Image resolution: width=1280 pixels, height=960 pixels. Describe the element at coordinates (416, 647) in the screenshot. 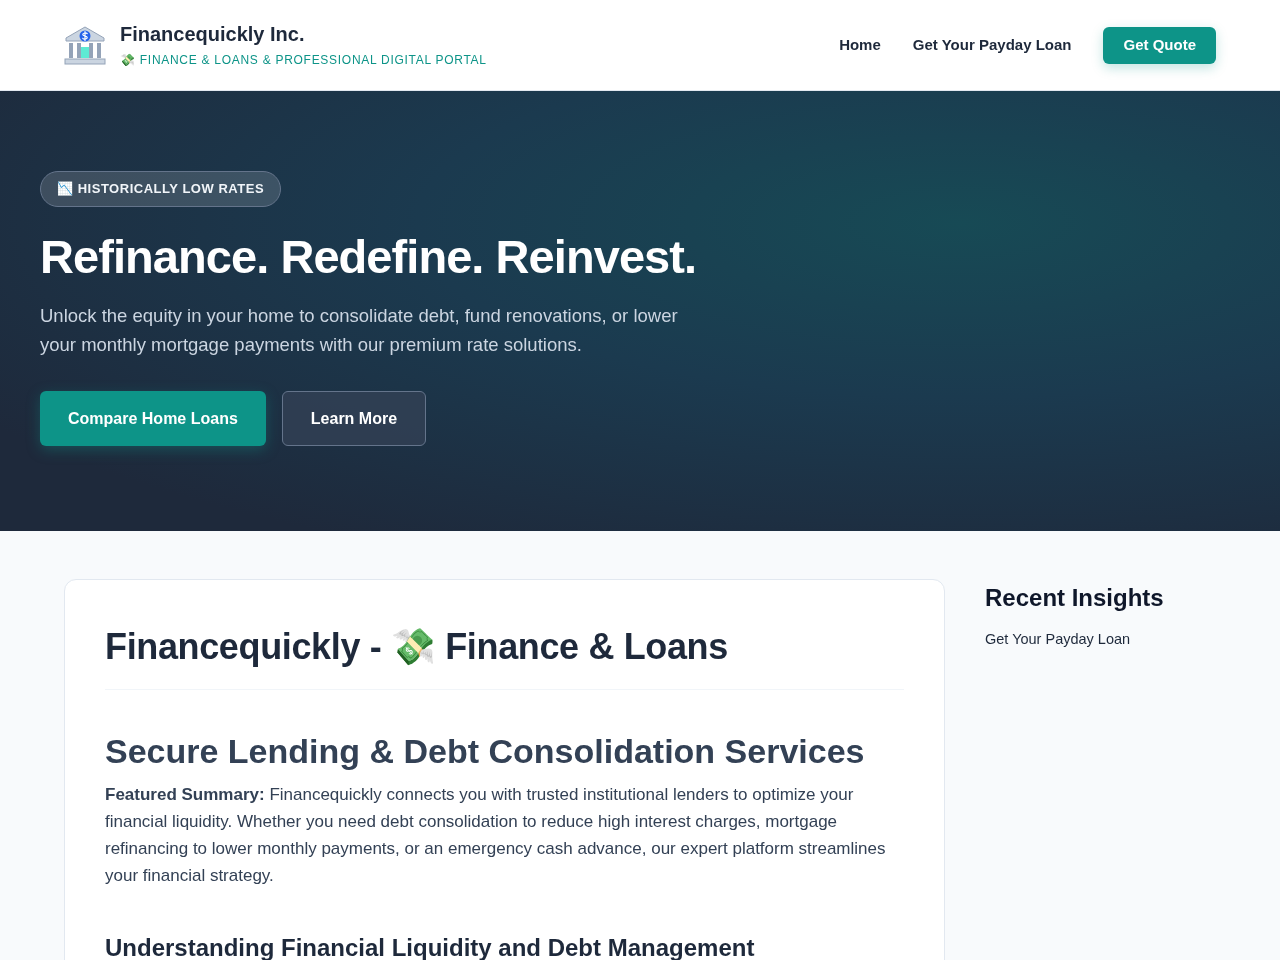

I see `article-title: Financequickly - 💸 Finance & Loans` at that location.